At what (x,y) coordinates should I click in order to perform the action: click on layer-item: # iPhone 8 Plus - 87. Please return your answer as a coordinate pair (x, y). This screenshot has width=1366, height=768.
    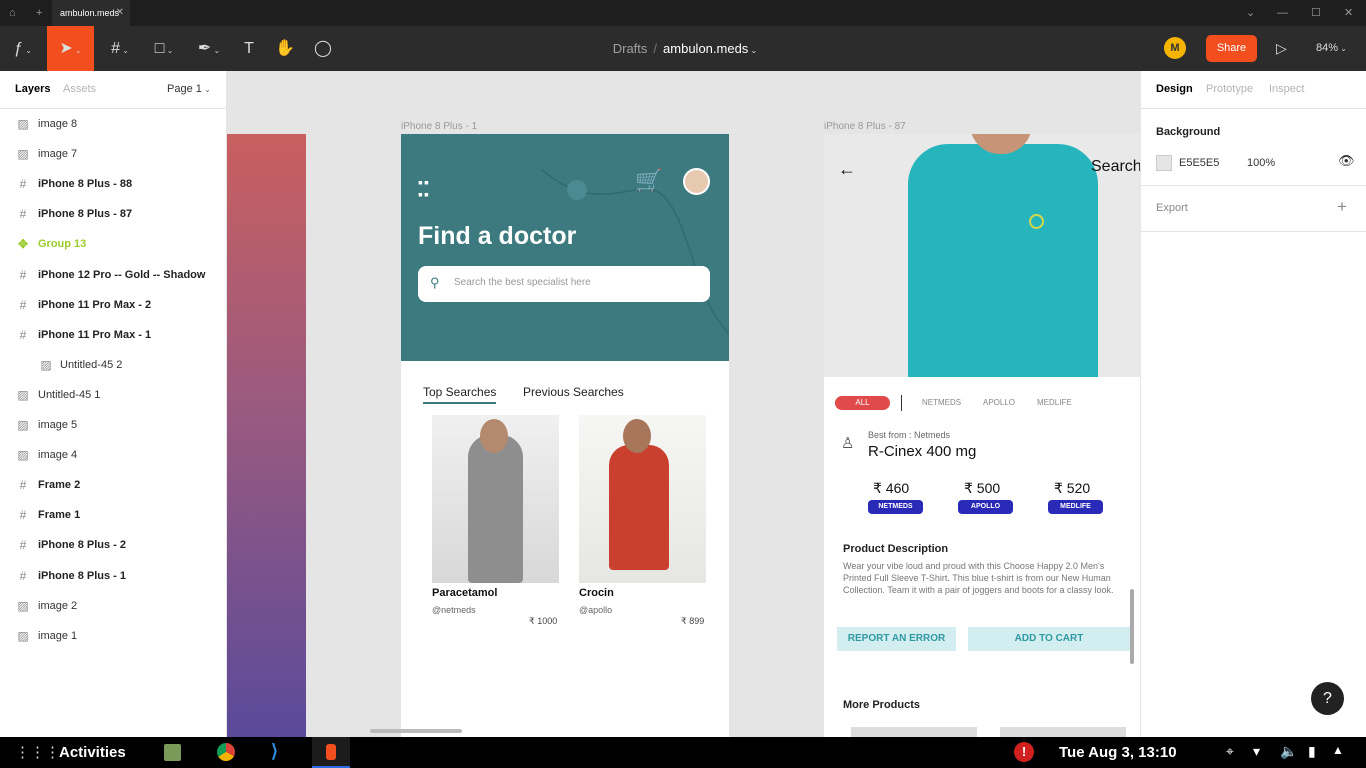
    Looking at the image, I should click on (113, 214).